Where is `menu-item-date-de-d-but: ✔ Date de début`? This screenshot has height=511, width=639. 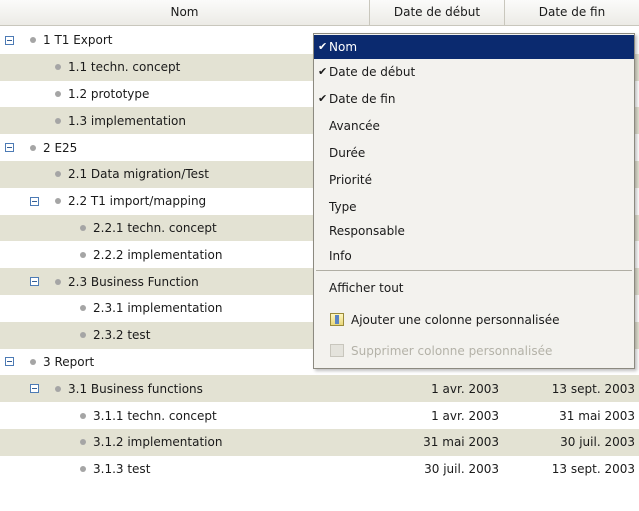
menu-item-date-de-d-but: ✔ Date de début is located at coordinates (474, 72).